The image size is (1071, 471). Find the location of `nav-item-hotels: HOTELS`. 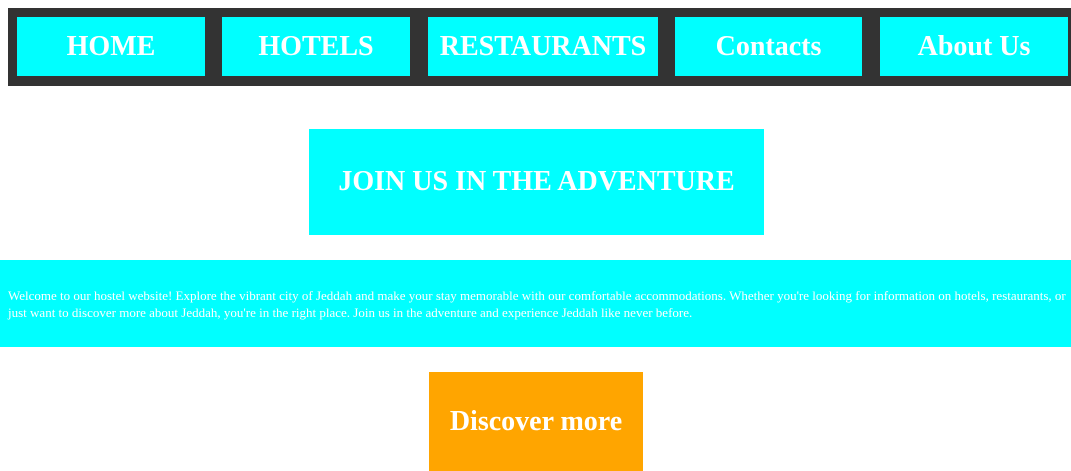

nav-item-hotels: HOTELS is located at coordinates (316, 46).